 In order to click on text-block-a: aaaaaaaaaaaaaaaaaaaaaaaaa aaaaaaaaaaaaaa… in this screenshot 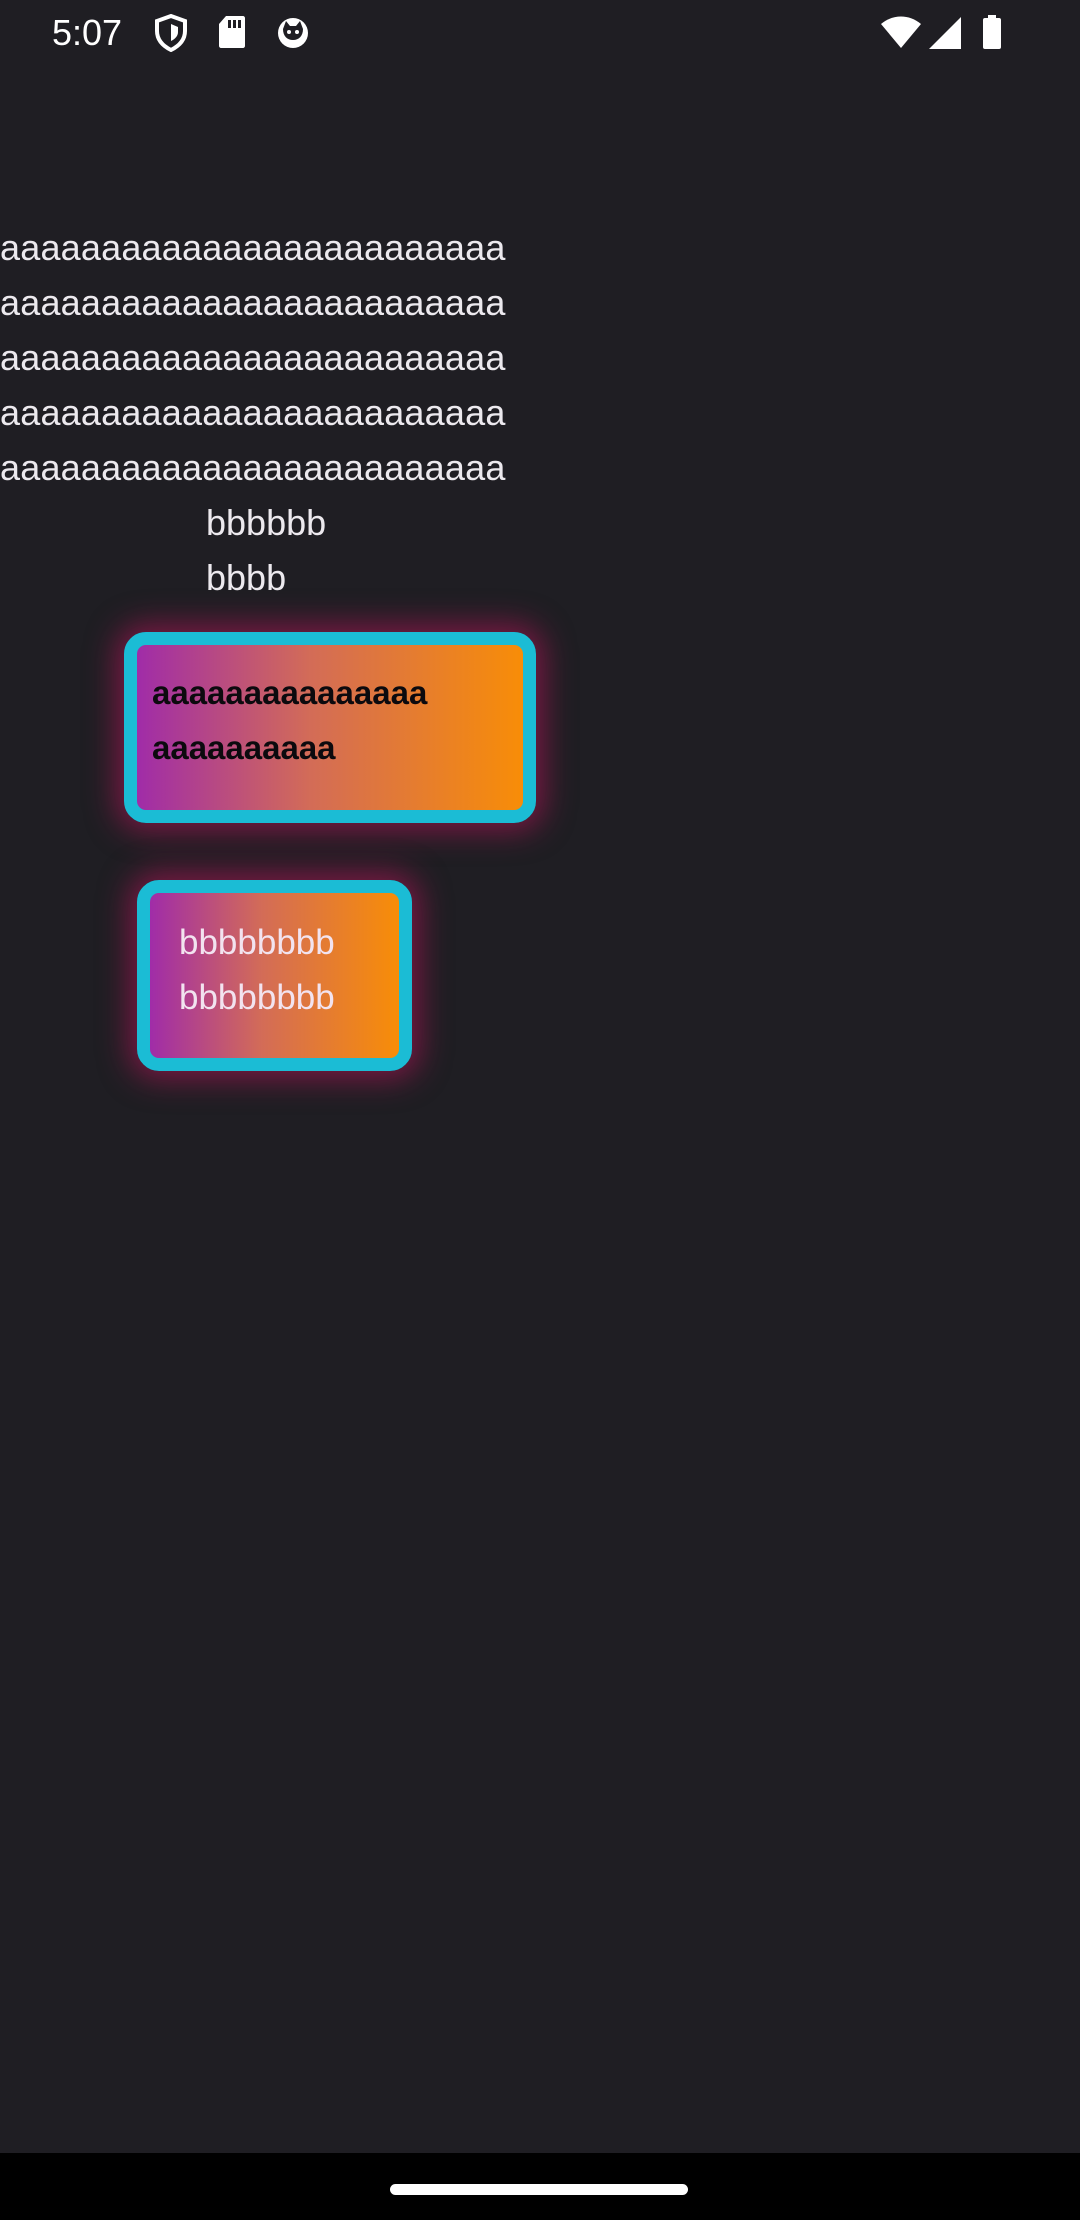, I will do `click(253, 357)`.